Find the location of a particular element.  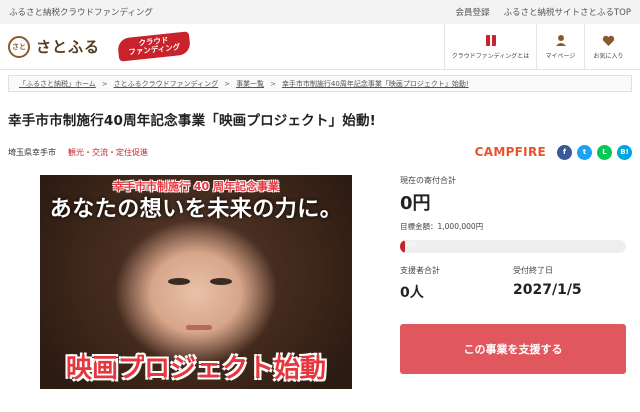

nav-mypage: マイページ is located at coordinates (560, 46).